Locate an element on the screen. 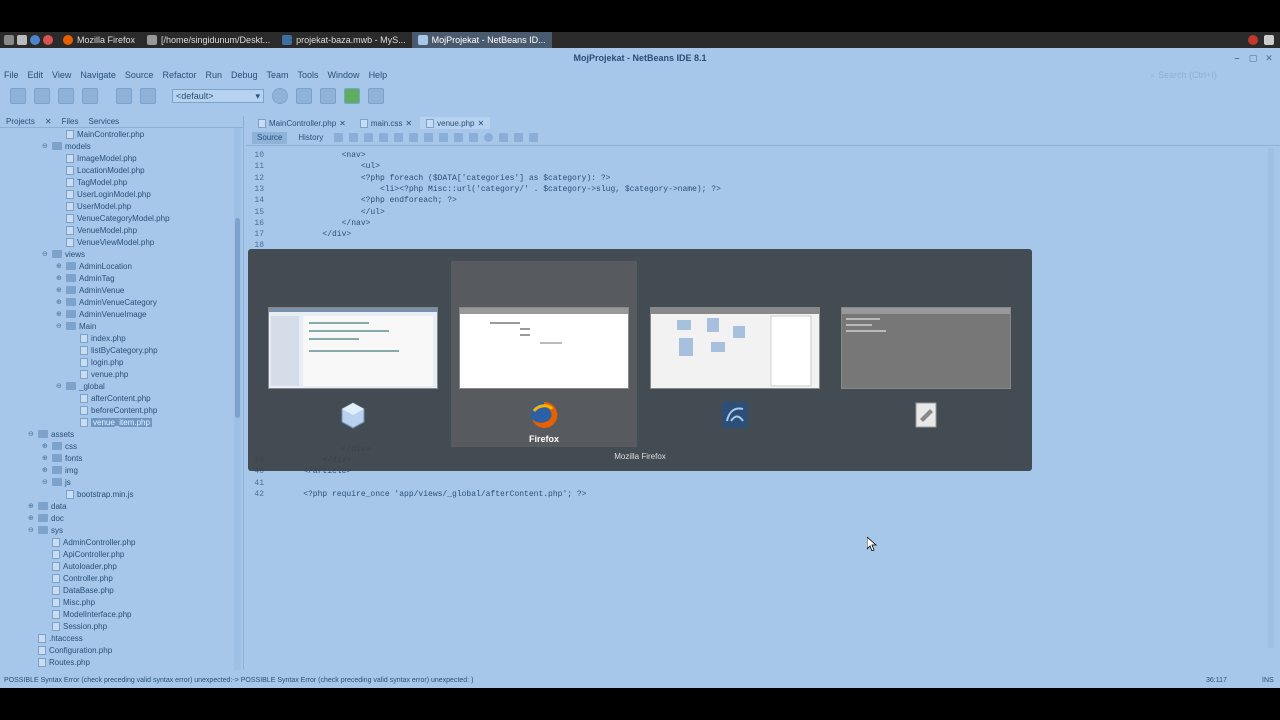  tree-scrollbar is located at coordinates (237, 399).